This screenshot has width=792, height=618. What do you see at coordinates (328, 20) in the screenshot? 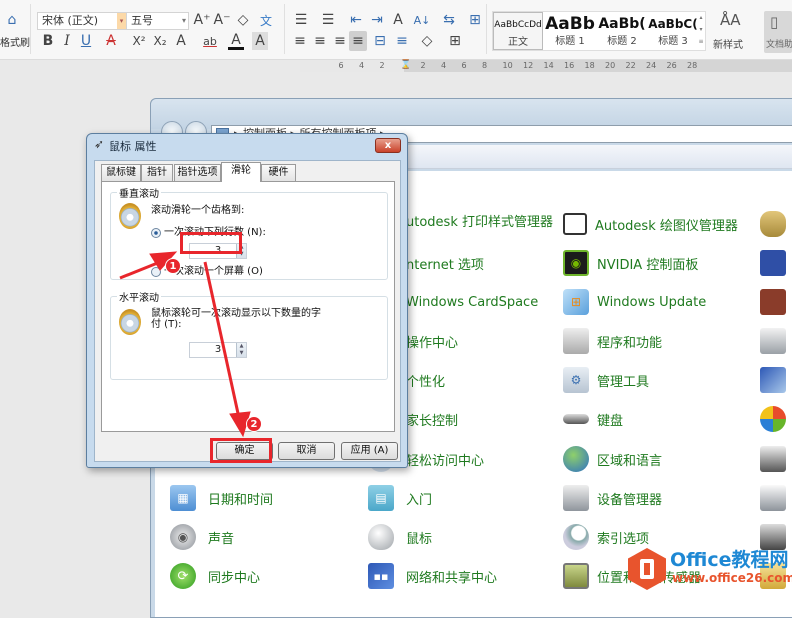
I see `numbering-button: ☰` at bounding box center [328, 20].